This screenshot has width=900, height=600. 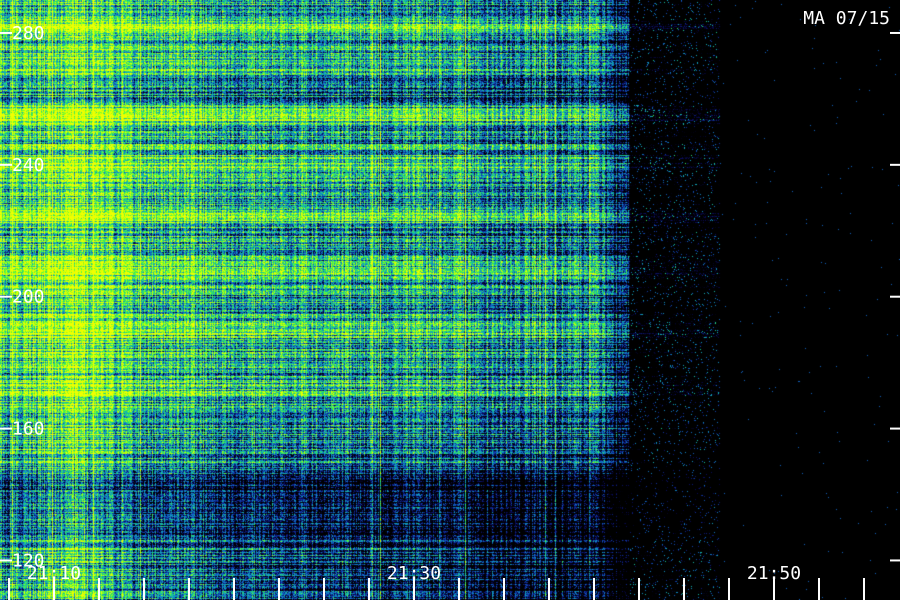 What do you see at coordinates (895, 296) in the screenshot?
I see `y-axis-right` at bounding box center [895, 296].